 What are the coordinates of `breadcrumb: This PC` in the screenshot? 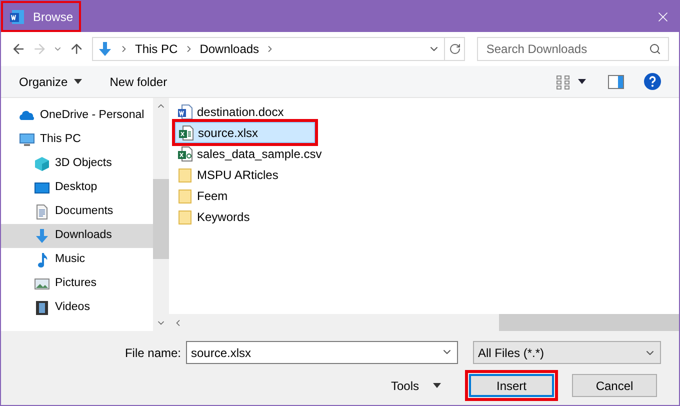 It's located at (156, 49).